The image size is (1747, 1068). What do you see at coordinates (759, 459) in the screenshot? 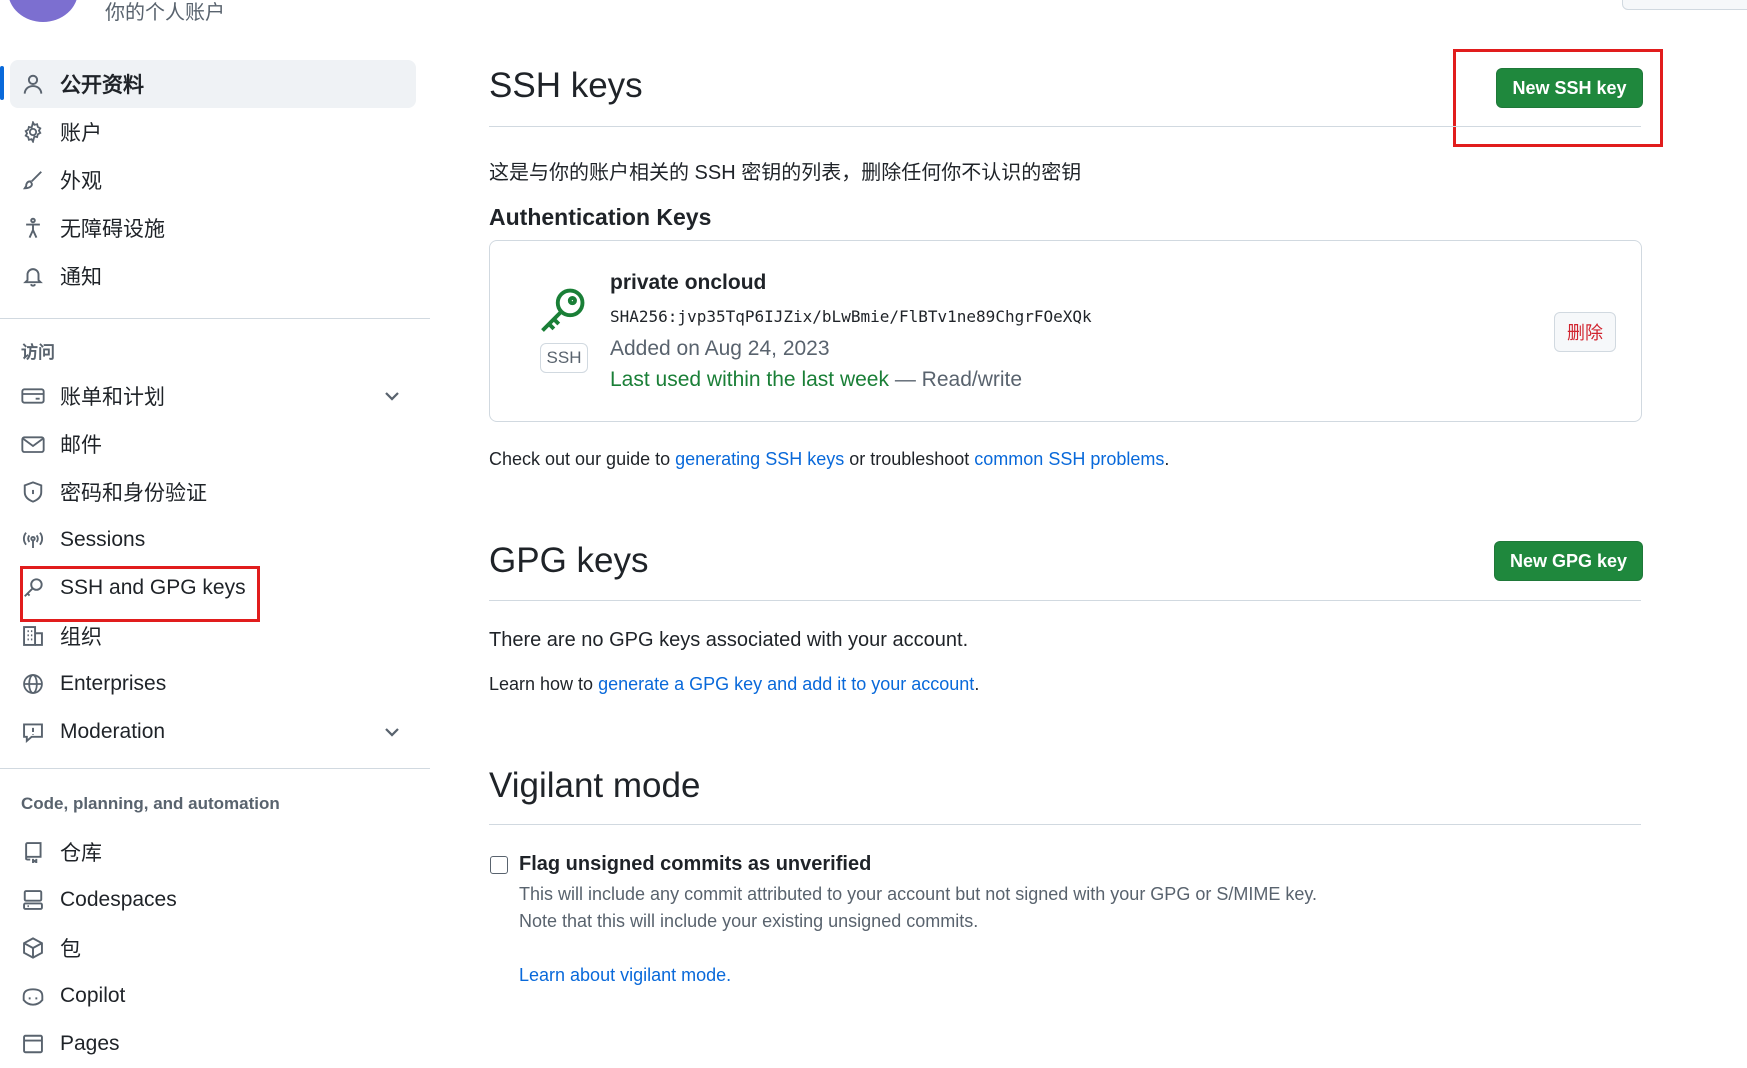
I see `generating-ssh-keys-link: generating SSH keys` at bounding box center [759, 459].